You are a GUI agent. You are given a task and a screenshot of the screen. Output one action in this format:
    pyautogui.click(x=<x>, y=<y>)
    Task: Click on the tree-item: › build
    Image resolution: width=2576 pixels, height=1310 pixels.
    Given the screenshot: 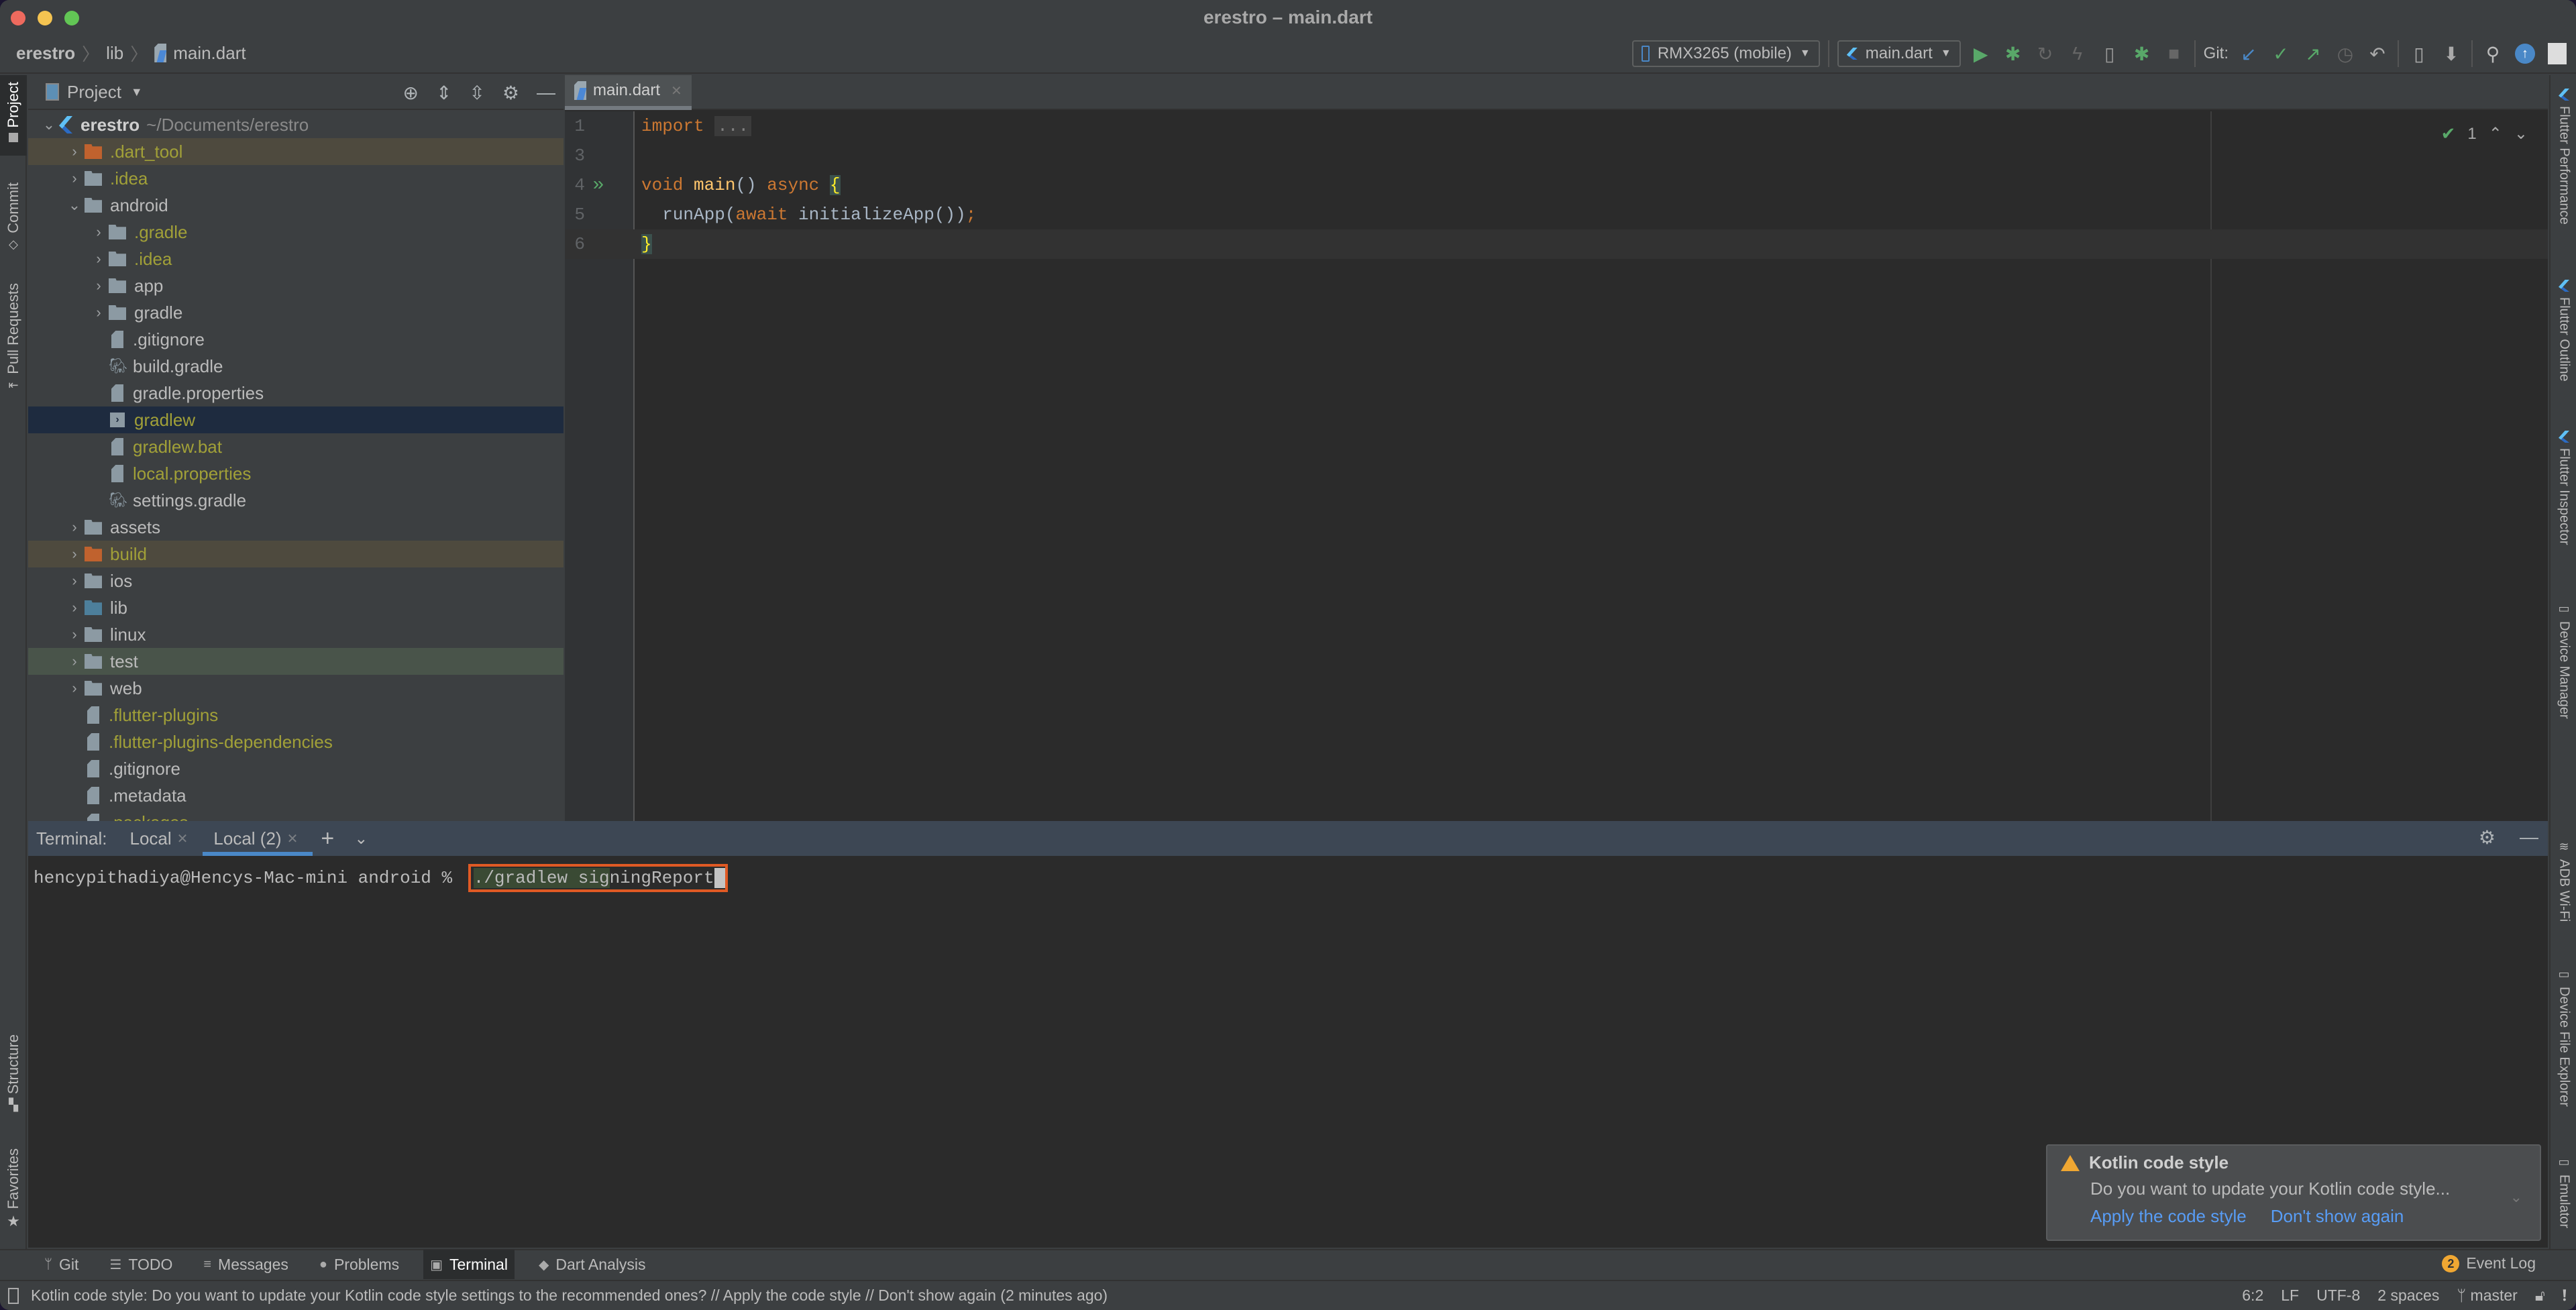 What is the action you would take?
    pyautogui.click(x=296, y=554)
    